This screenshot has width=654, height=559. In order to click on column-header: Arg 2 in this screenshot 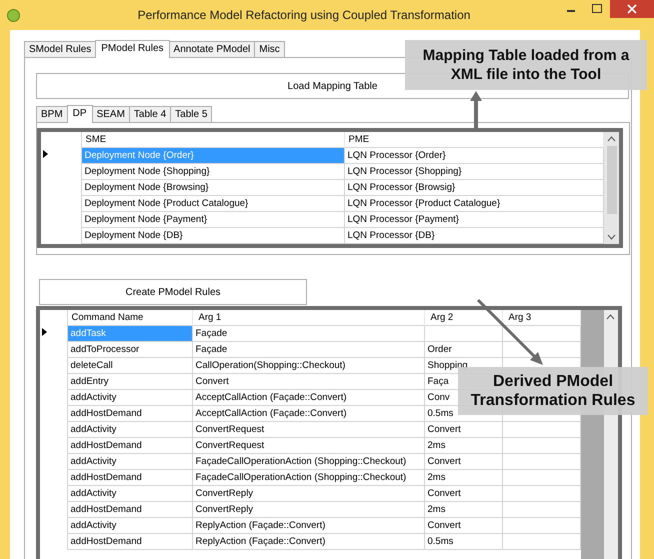, I will do `click(463, 318)`.